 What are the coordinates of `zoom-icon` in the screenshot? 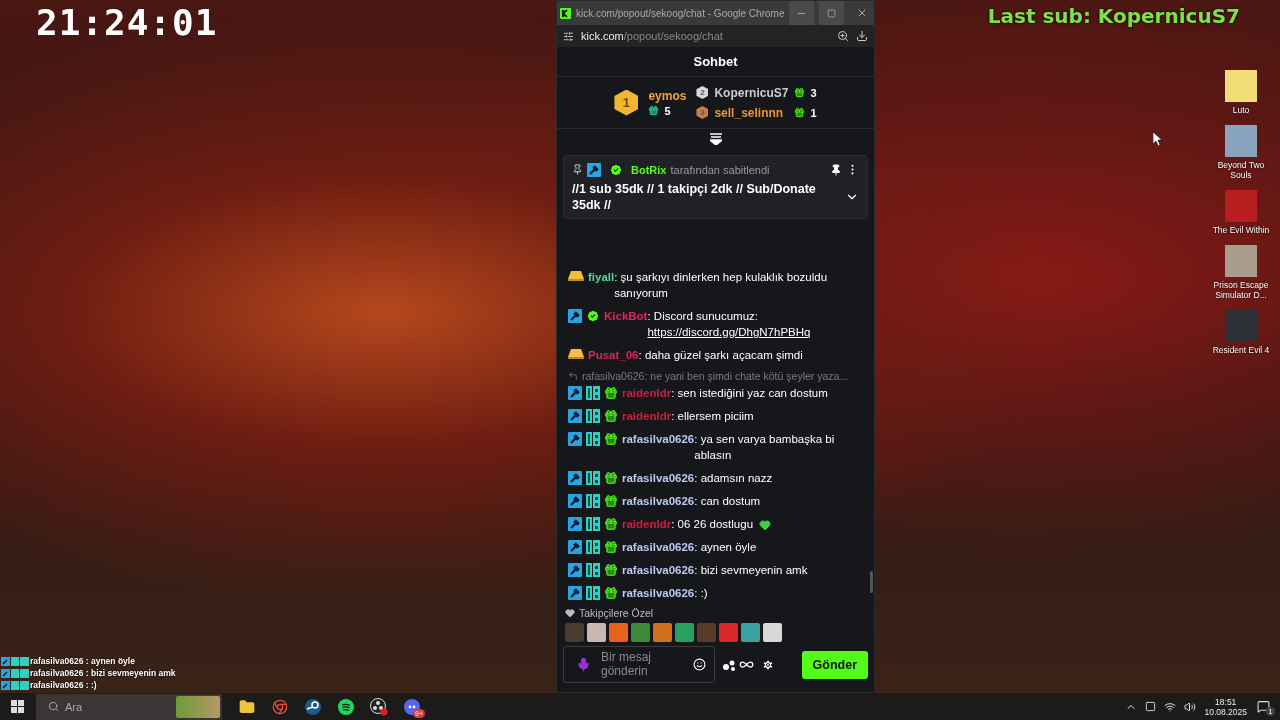 It's located at (843, 36).